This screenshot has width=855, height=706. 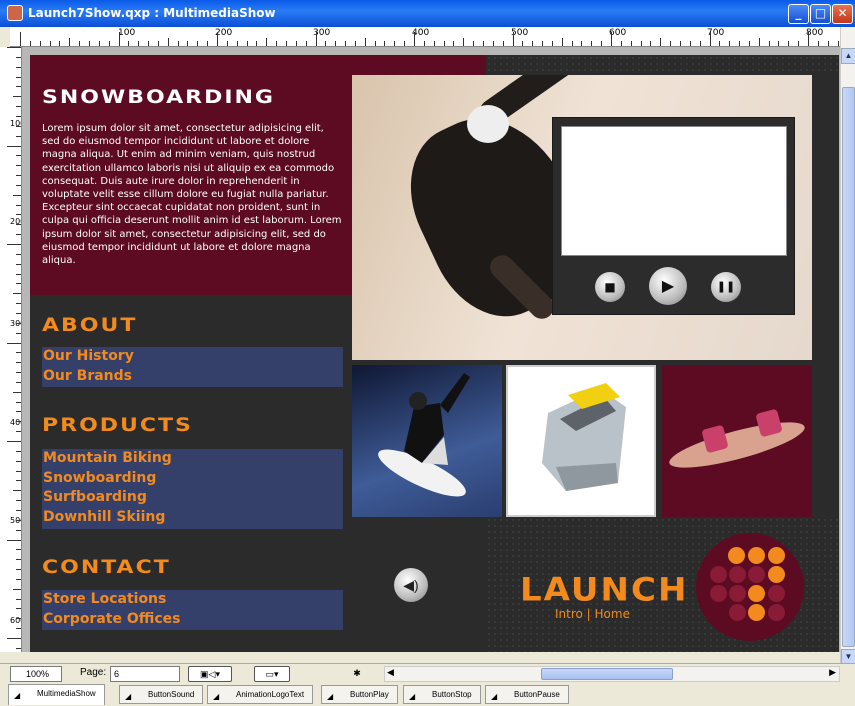 I want to click on minimize-button: _, so click(x=798, y=14).